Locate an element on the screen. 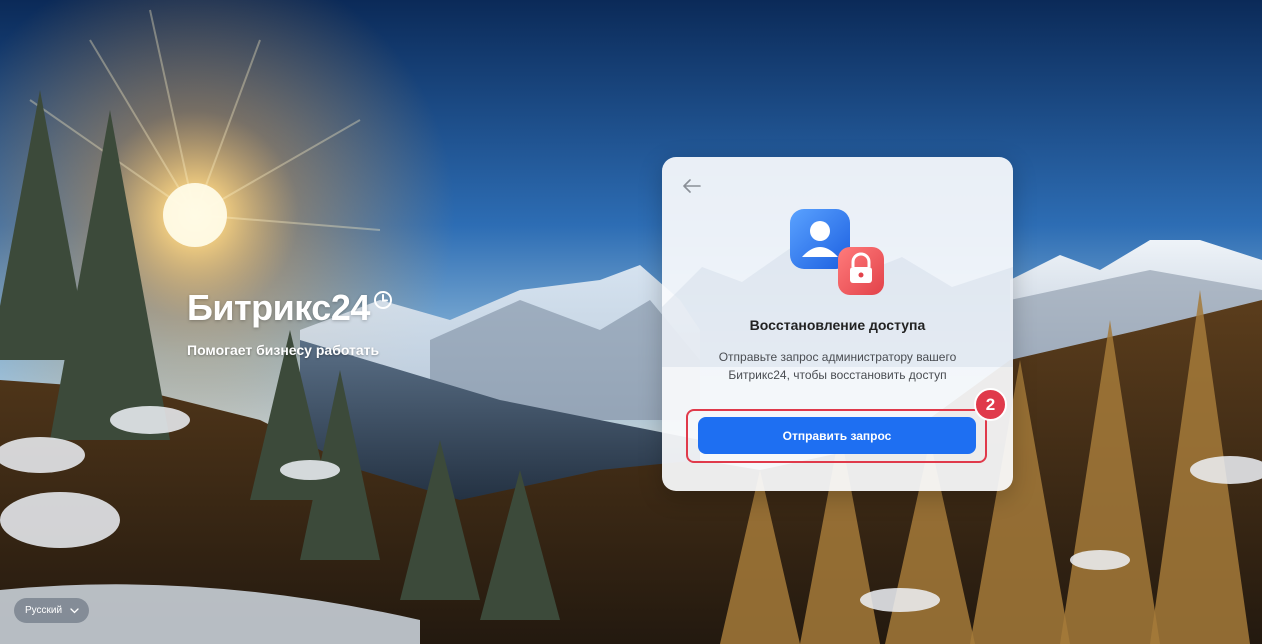 The image size is (1262, 644). brand-tagline: Помогает бизнесу работать is located at coordinates (283, 350).